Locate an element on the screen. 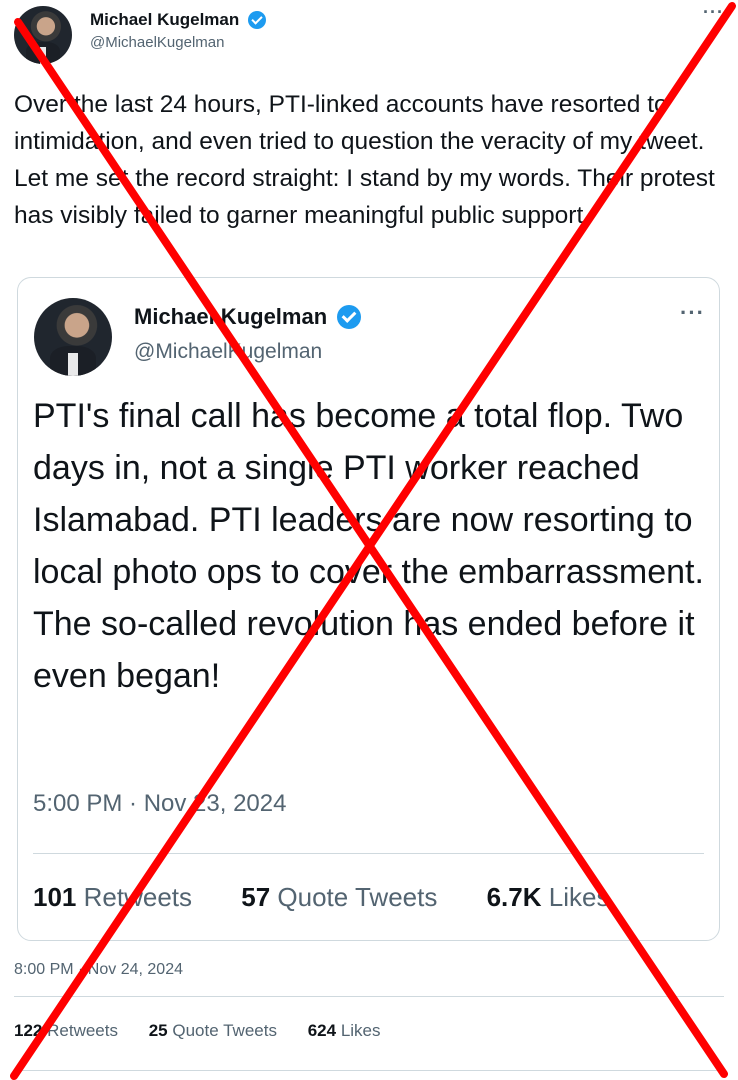 The image size is (738, 1080). retweets-stat: 122 Retweets is located at coordinates (66, 1031).